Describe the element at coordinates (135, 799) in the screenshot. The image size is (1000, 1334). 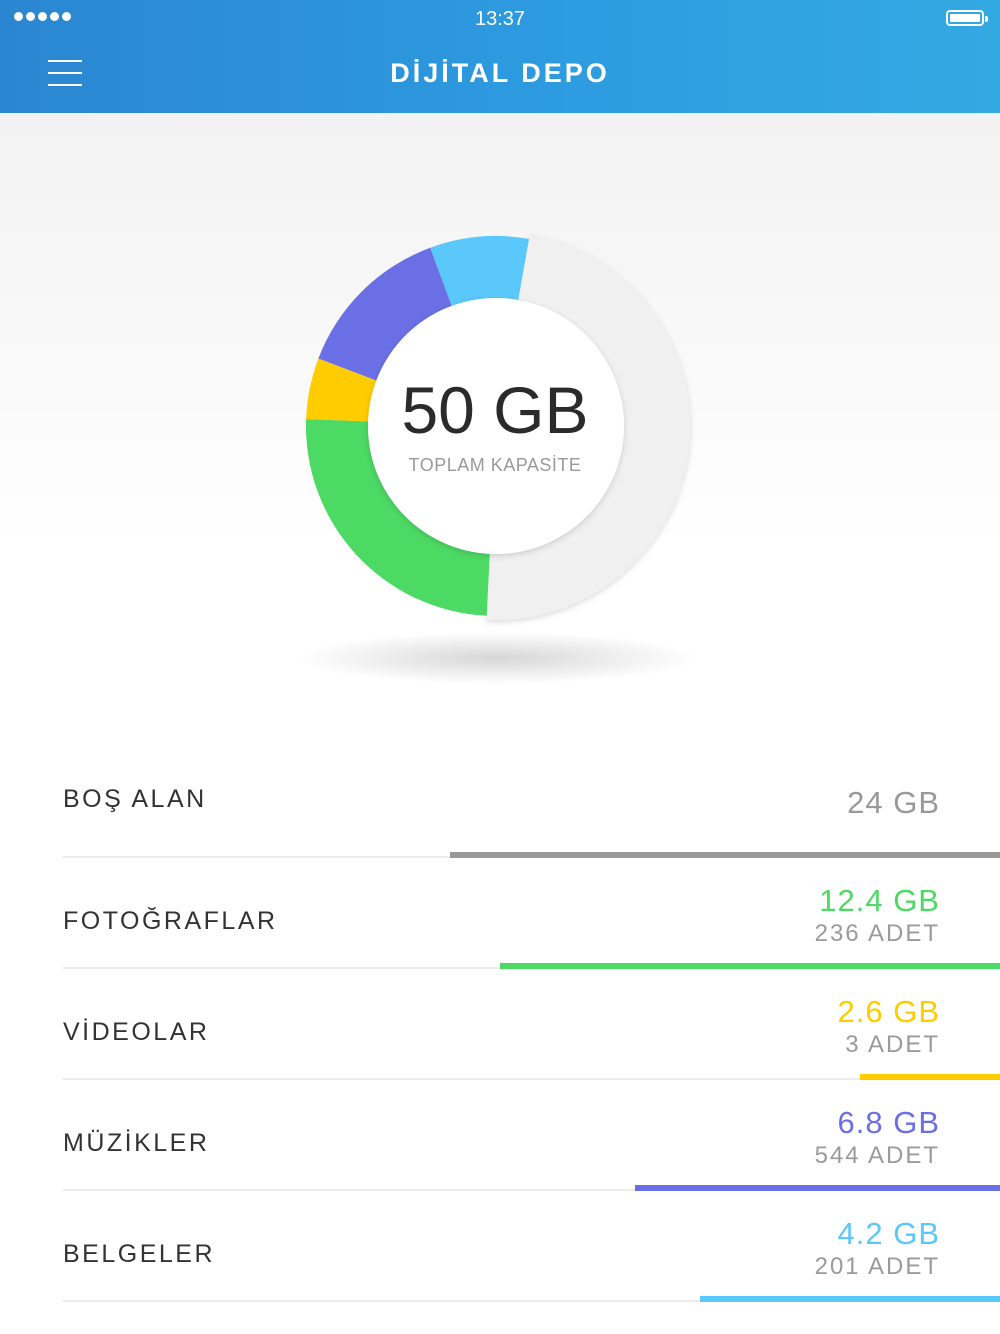
I see `storage-row-label: BOŞ ALAN` at that location.